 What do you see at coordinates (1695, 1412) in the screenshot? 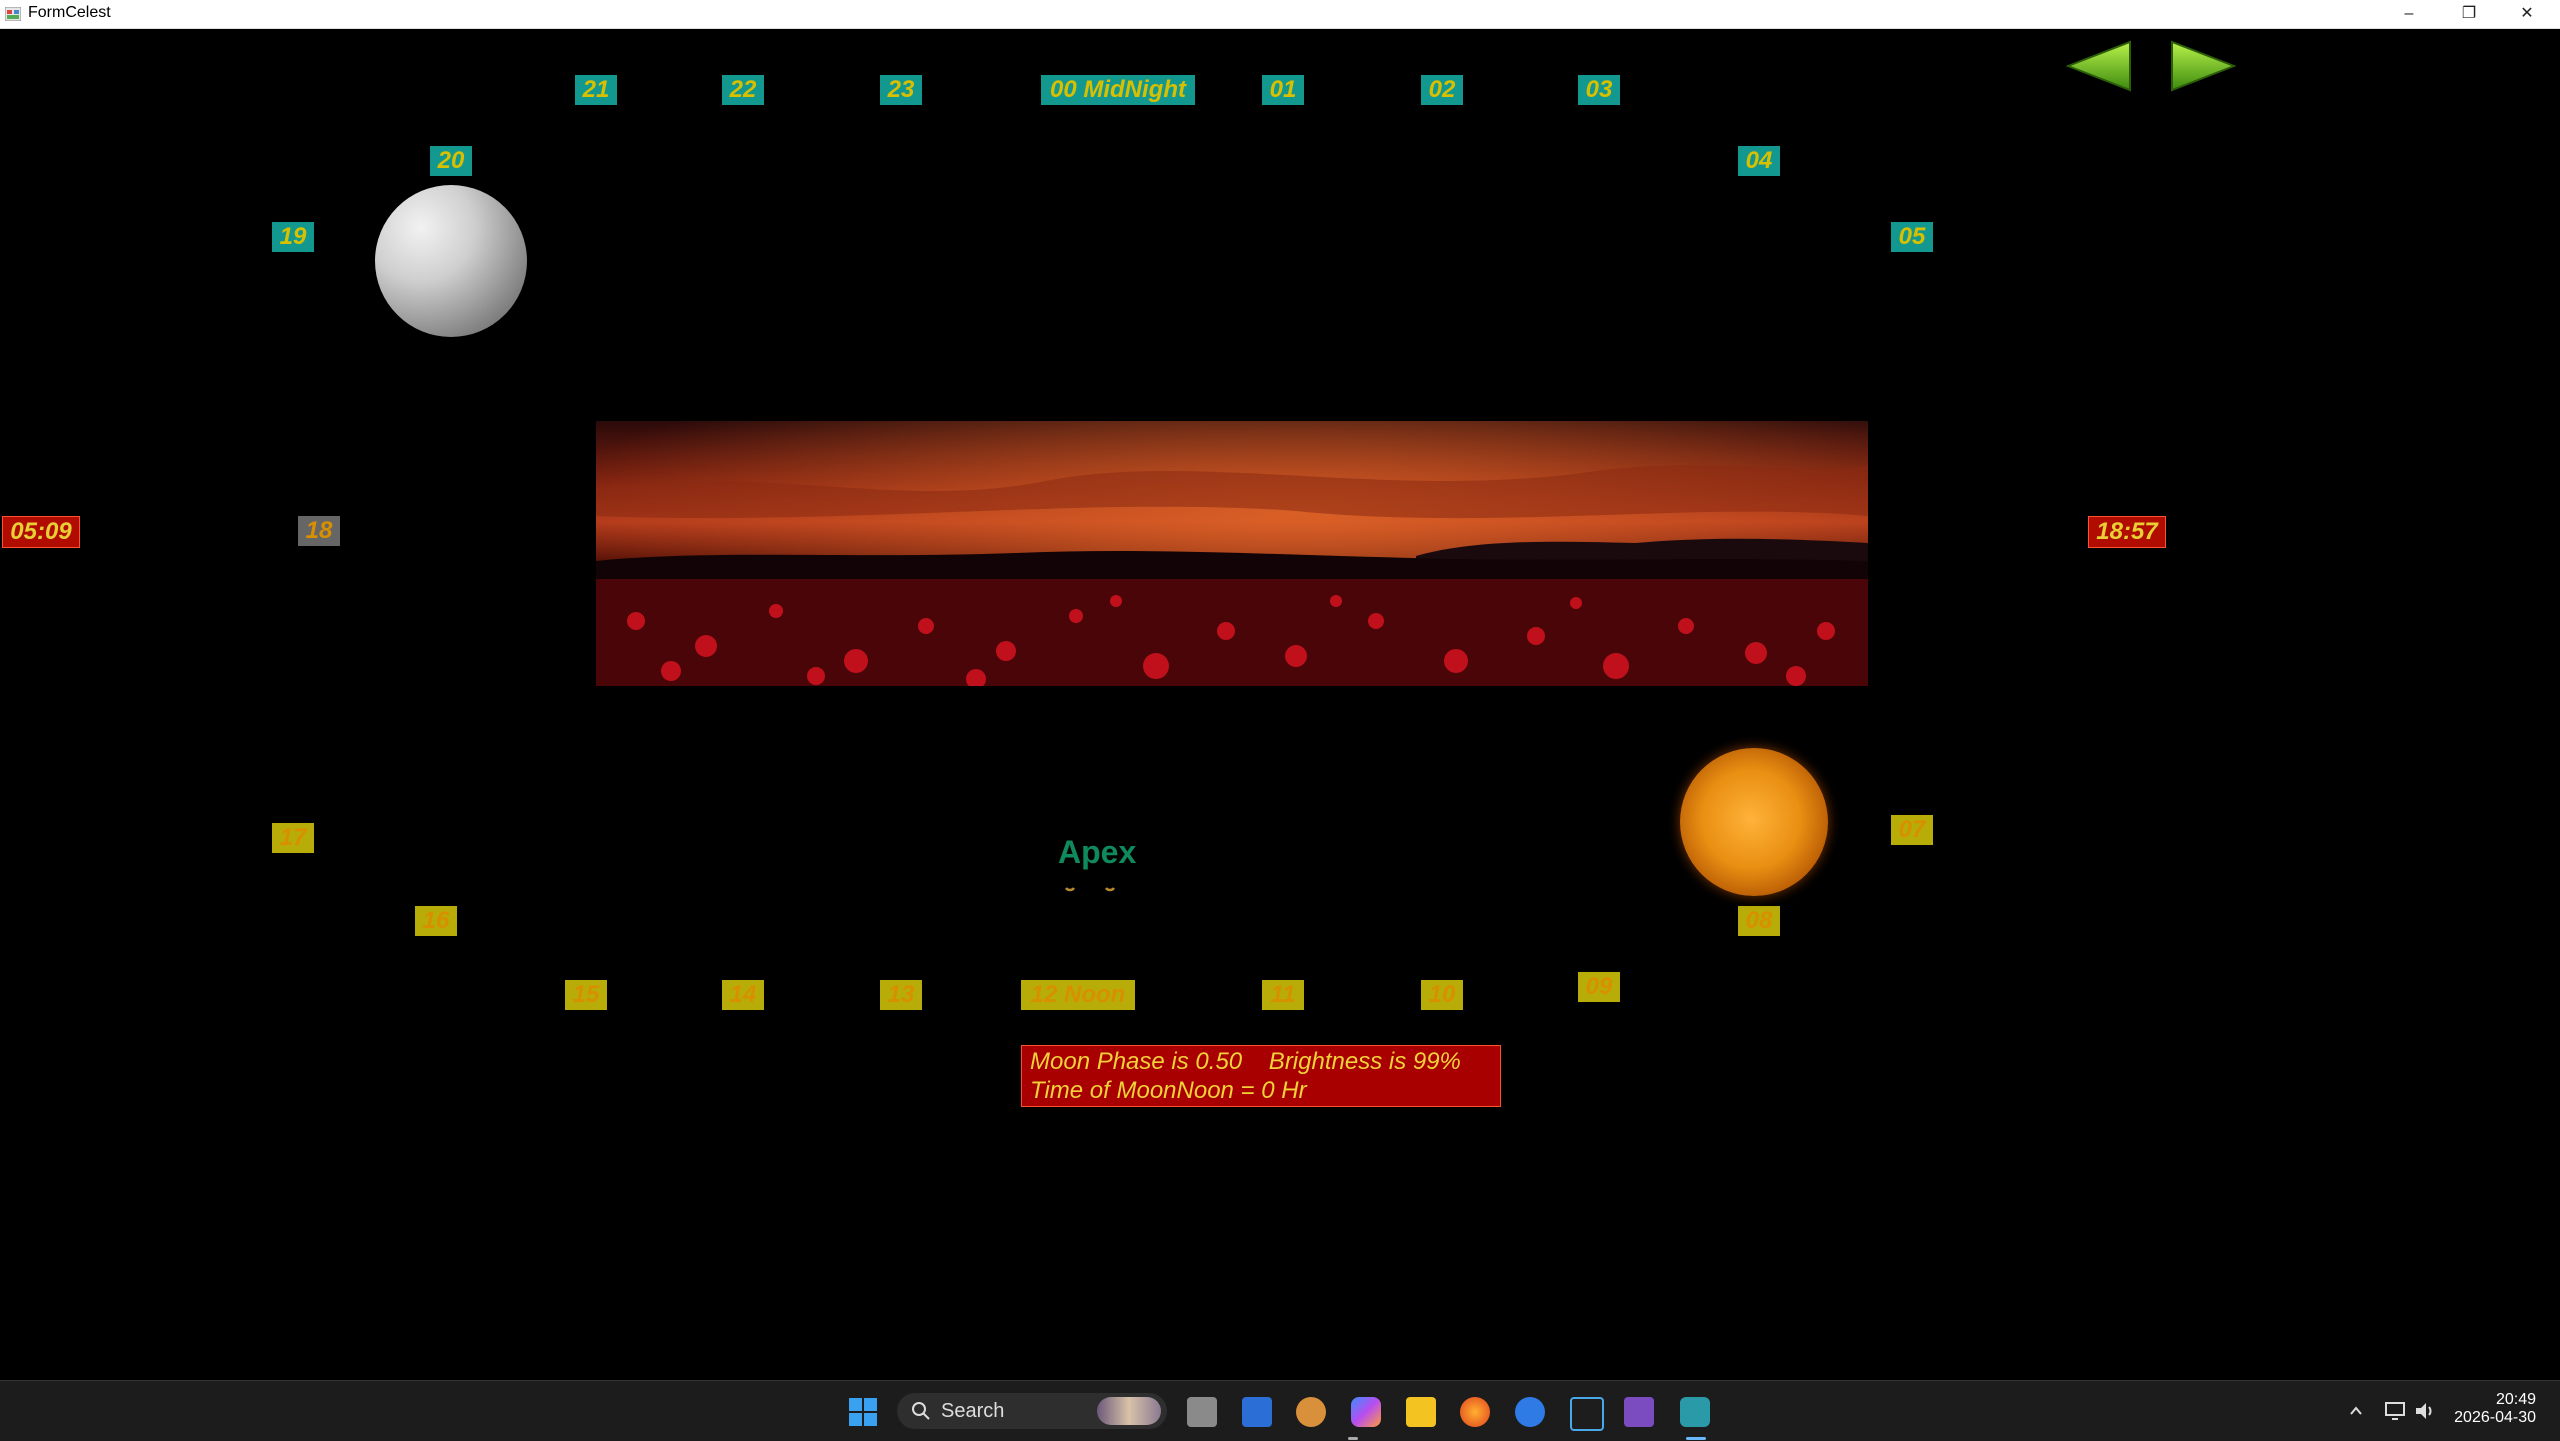
I see `formcelest-app-icon` at bounding box center [1695, 1412].